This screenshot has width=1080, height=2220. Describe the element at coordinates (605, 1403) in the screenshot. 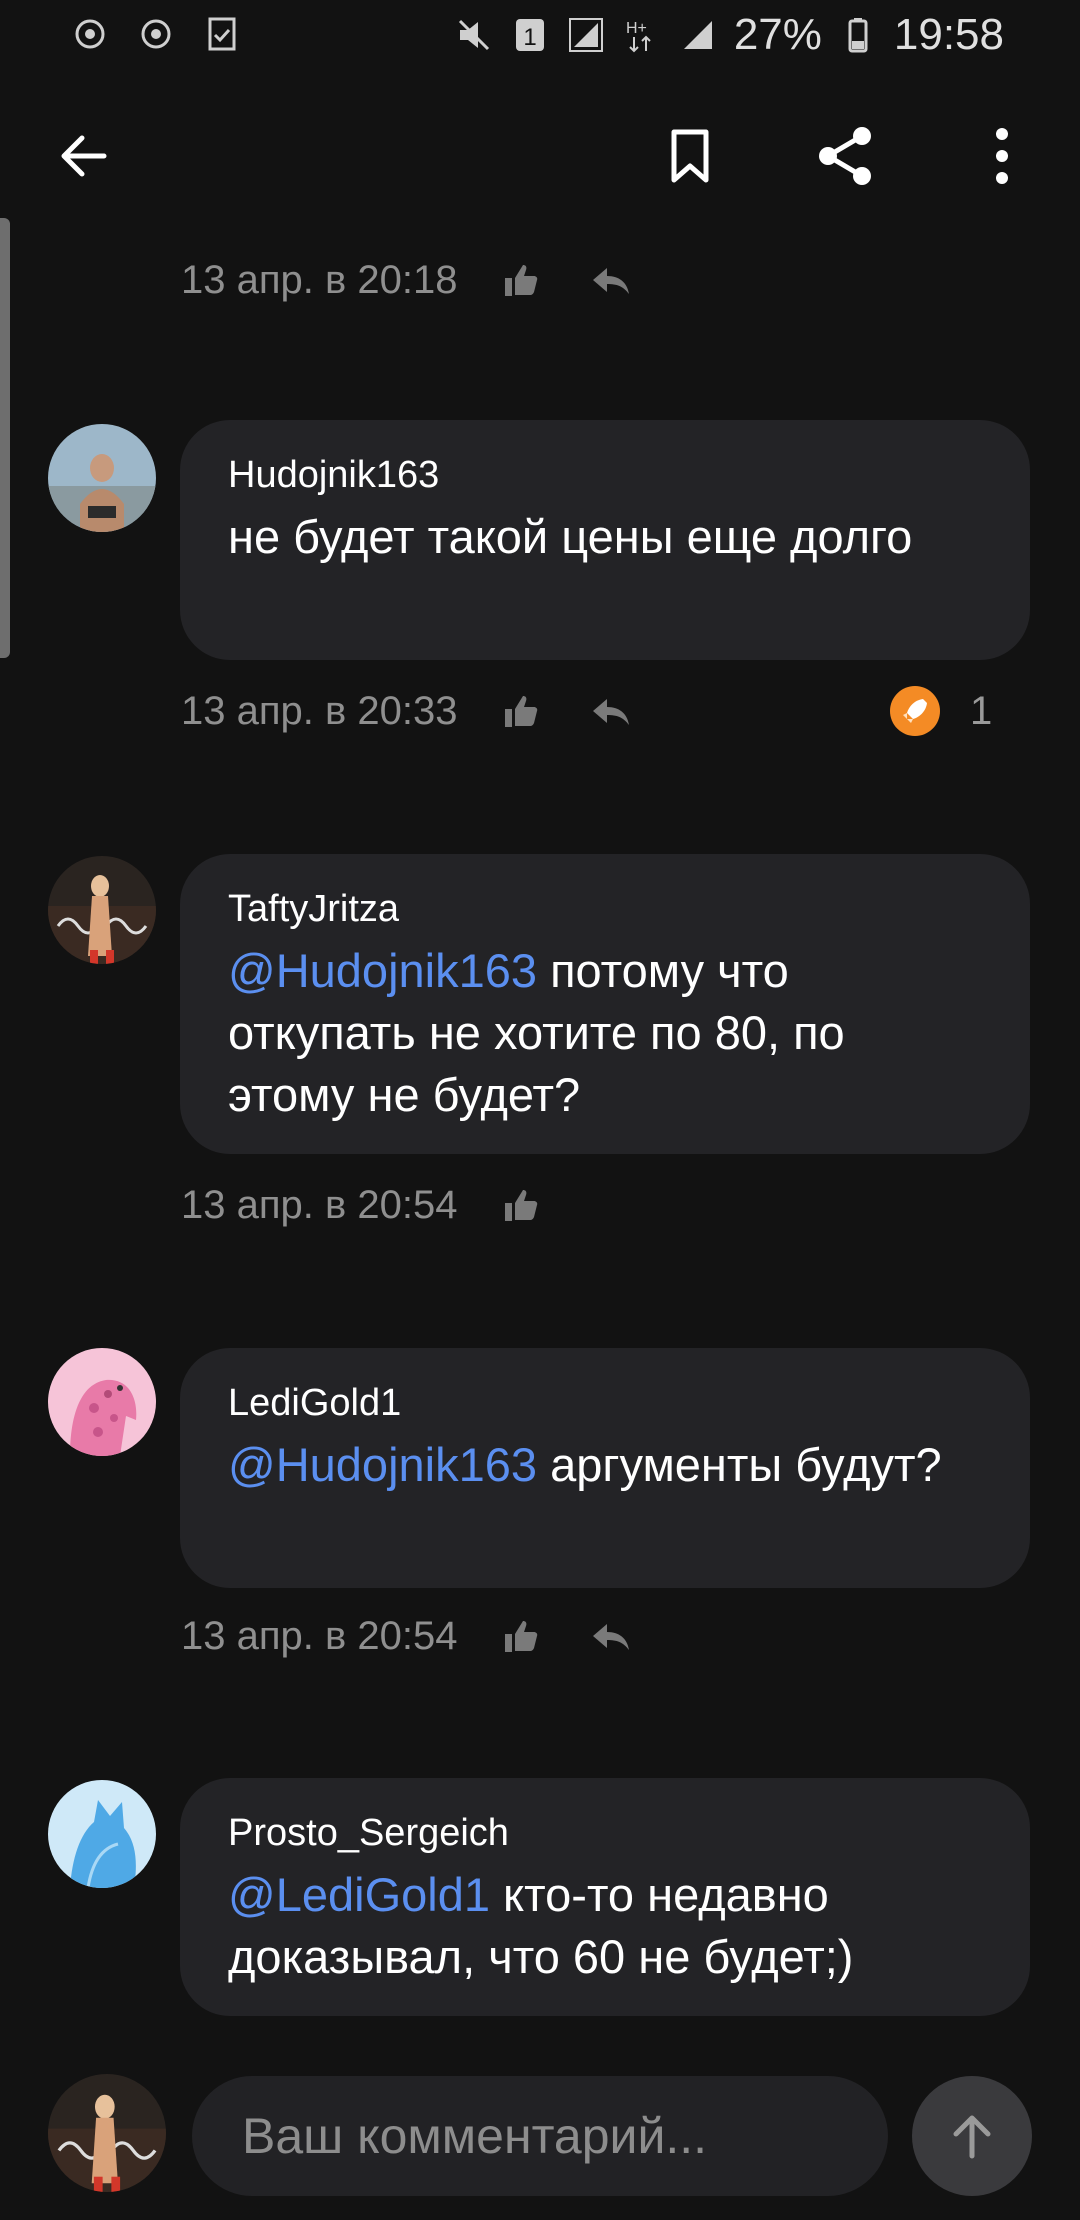

I see `comment-author: LediGold1` at that location.